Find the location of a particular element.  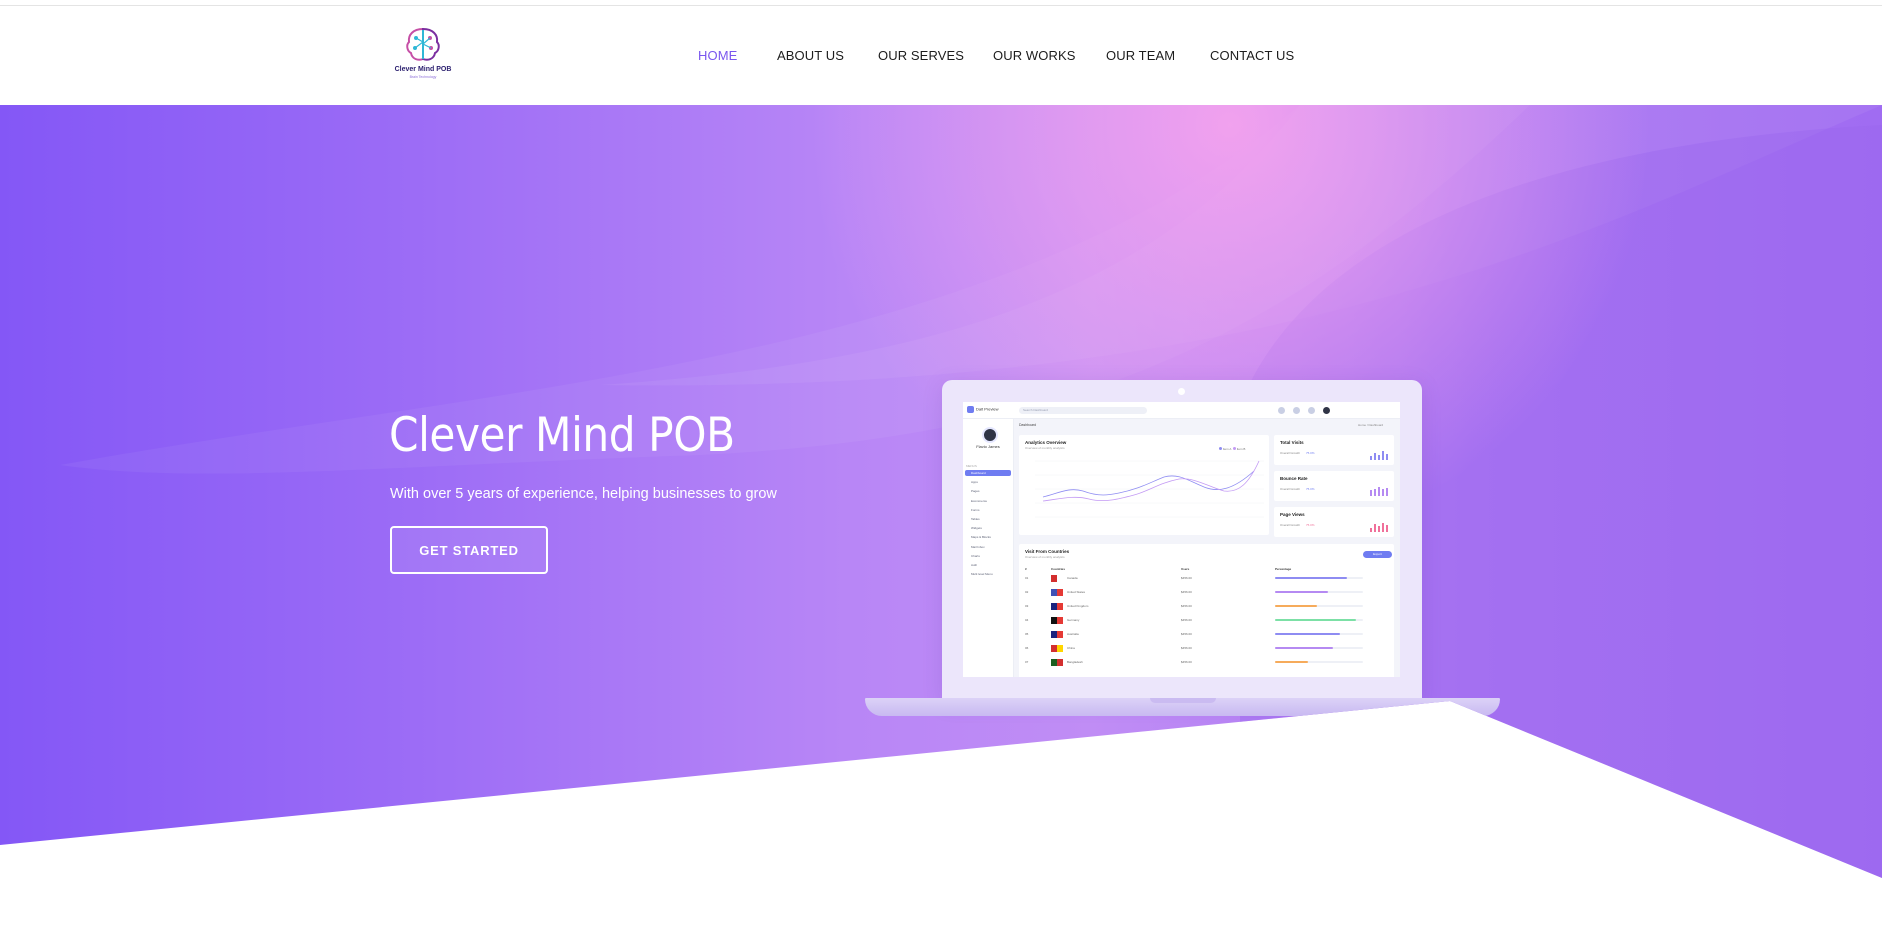

brain-logo-icon is located at coordinates (423, 44).